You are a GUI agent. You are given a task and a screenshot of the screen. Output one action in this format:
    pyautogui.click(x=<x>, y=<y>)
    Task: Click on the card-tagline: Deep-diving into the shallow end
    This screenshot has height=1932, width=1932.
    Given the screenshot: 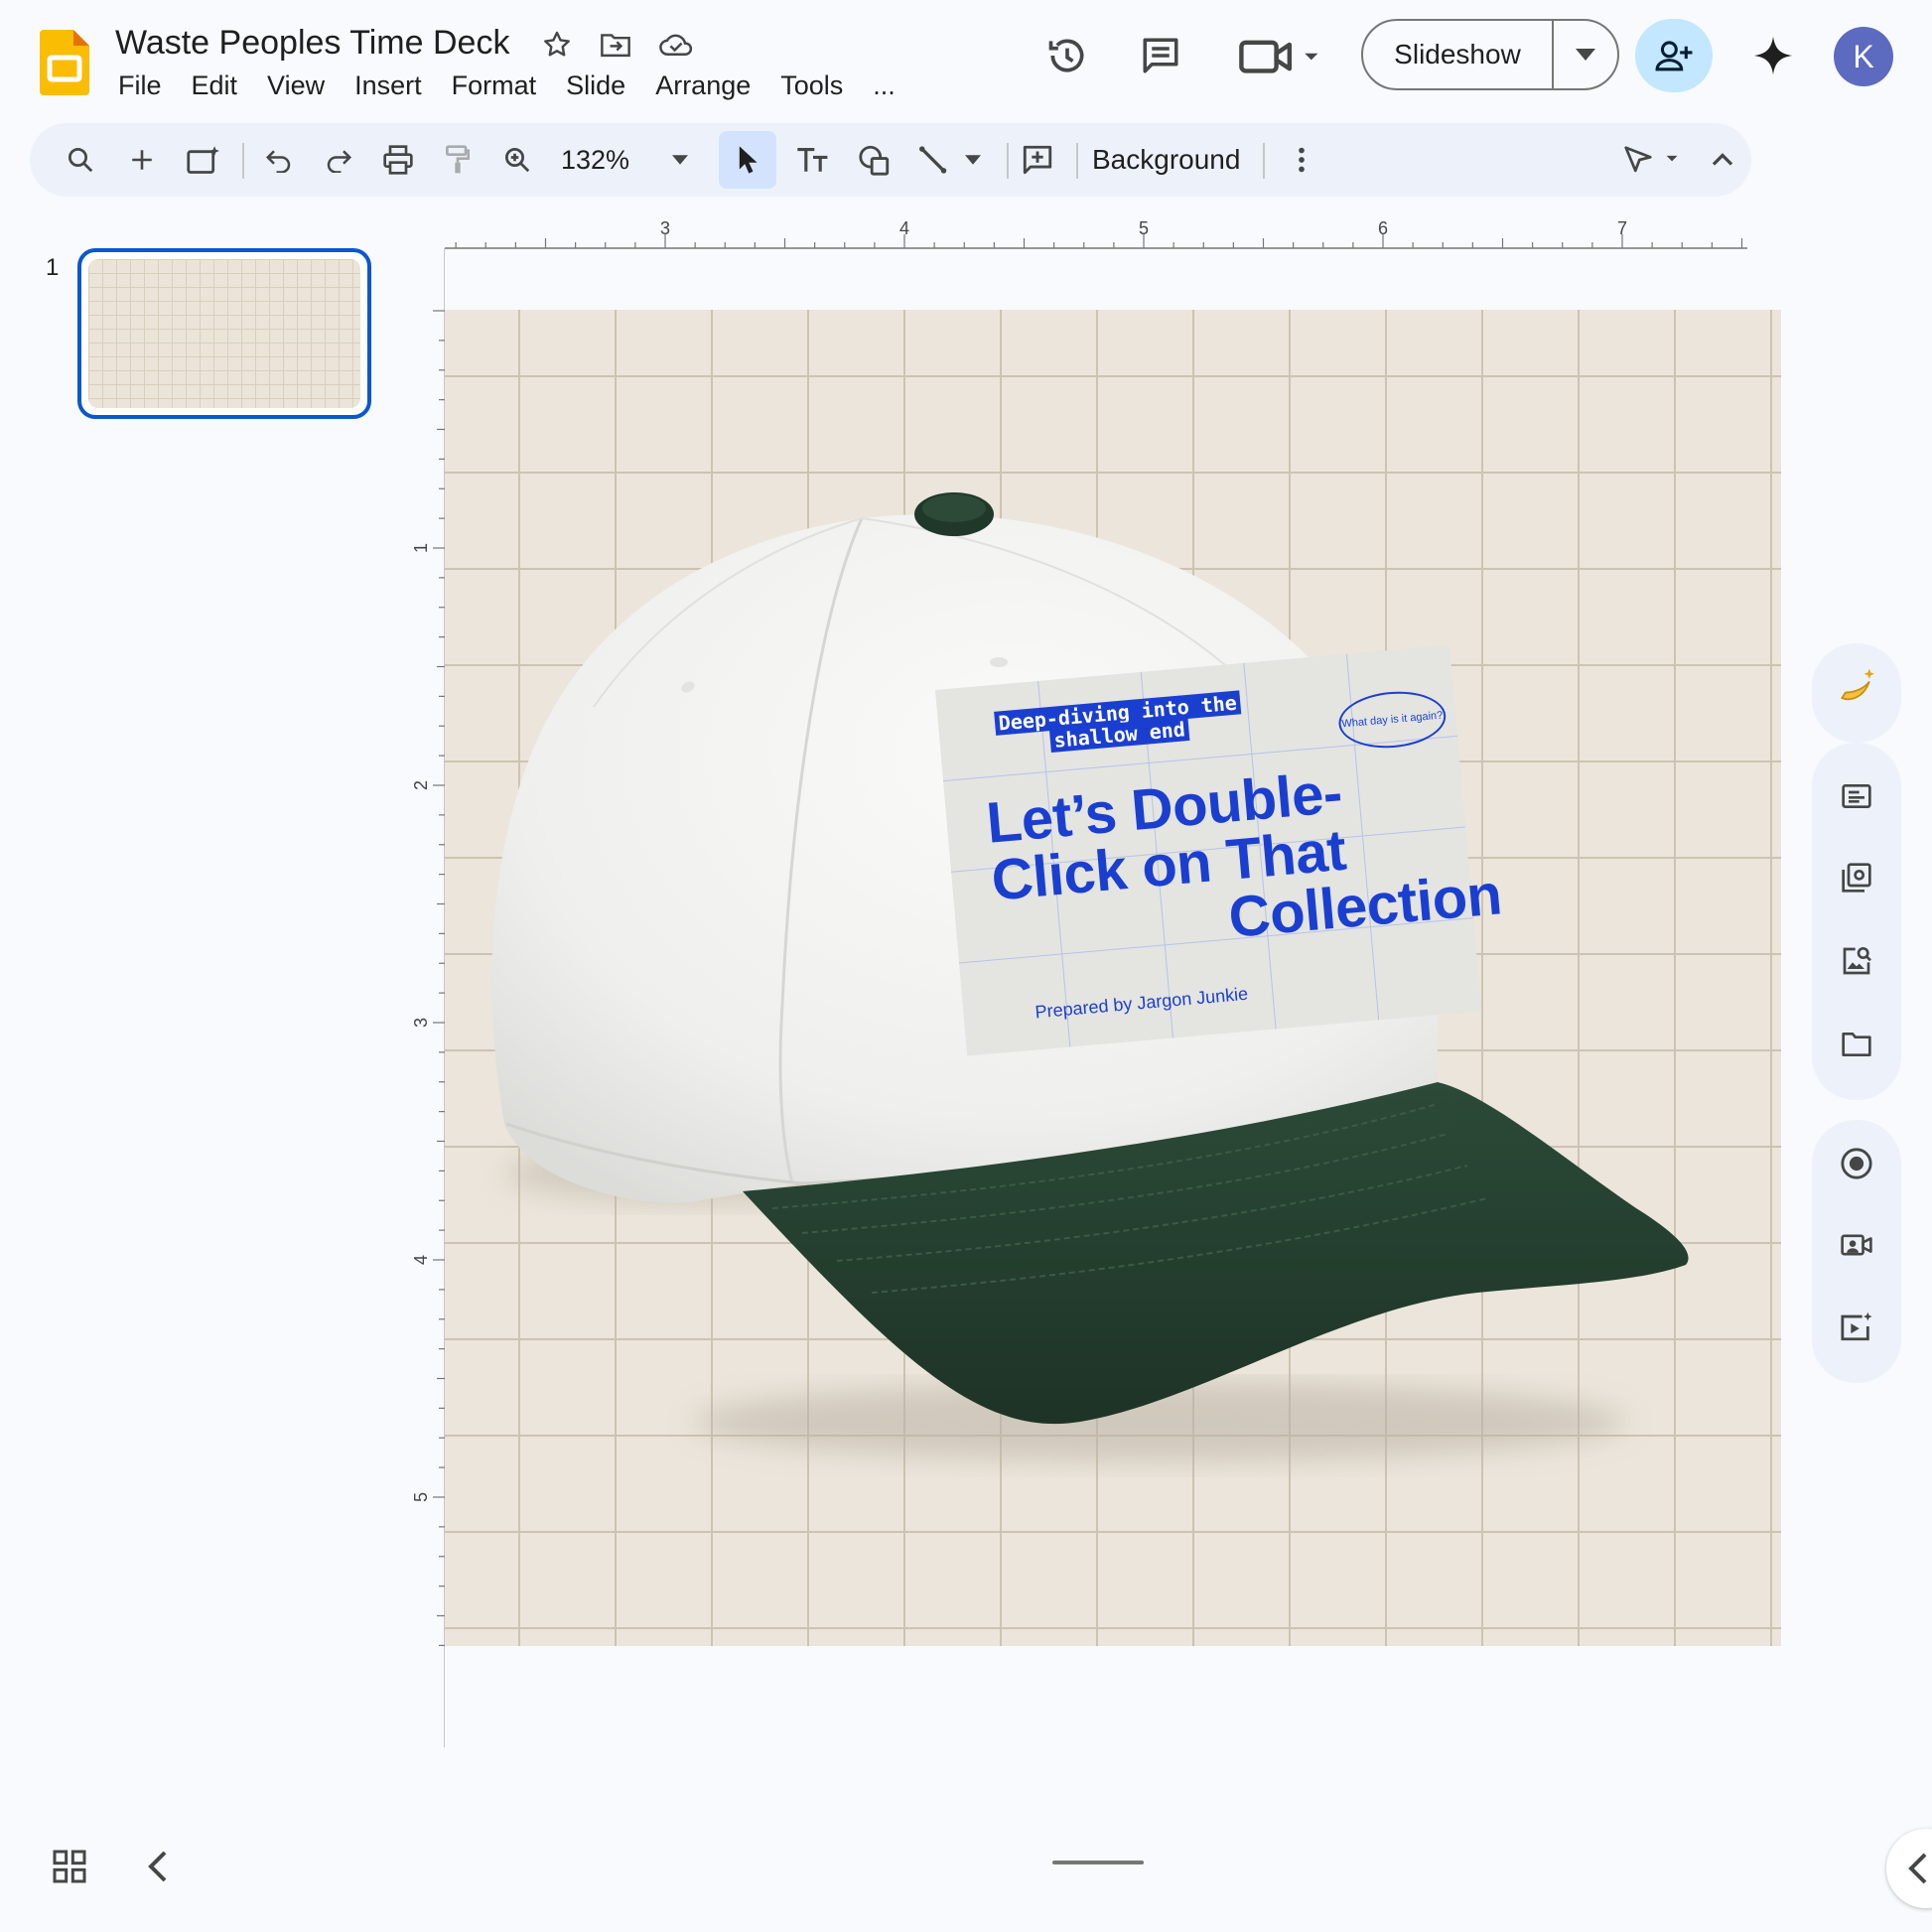 What is the action you would take?
    pyautogui.click(x=1119, y=723)
    